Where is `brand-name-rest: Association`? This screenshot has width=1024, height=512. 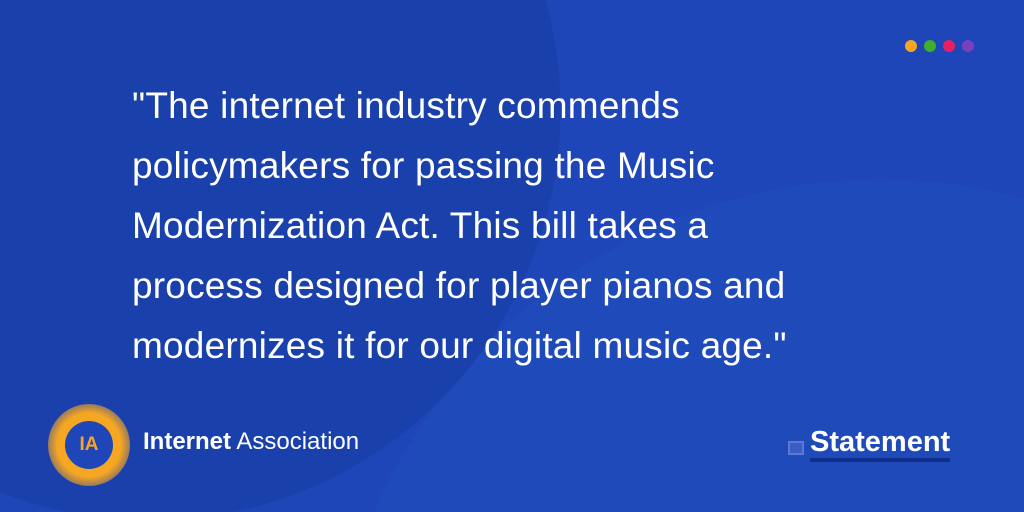 brand-name-rest: Association is located at coordinates (298, 441).